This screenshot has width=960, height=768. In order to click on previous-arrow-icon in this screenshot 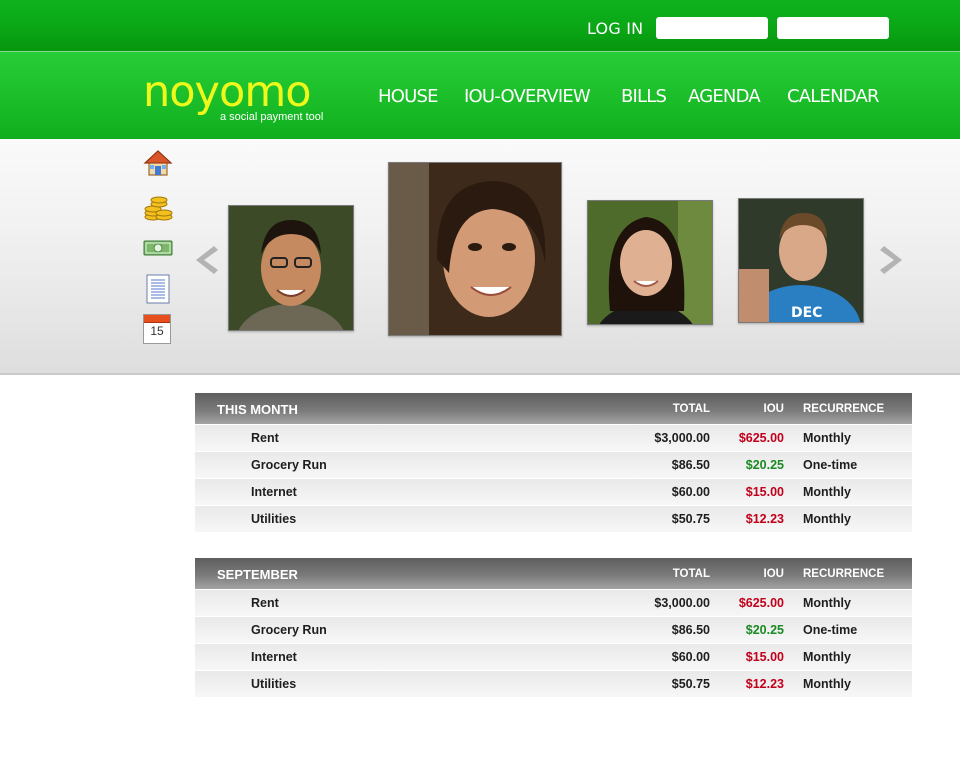, I will do `click(206, 260)`.